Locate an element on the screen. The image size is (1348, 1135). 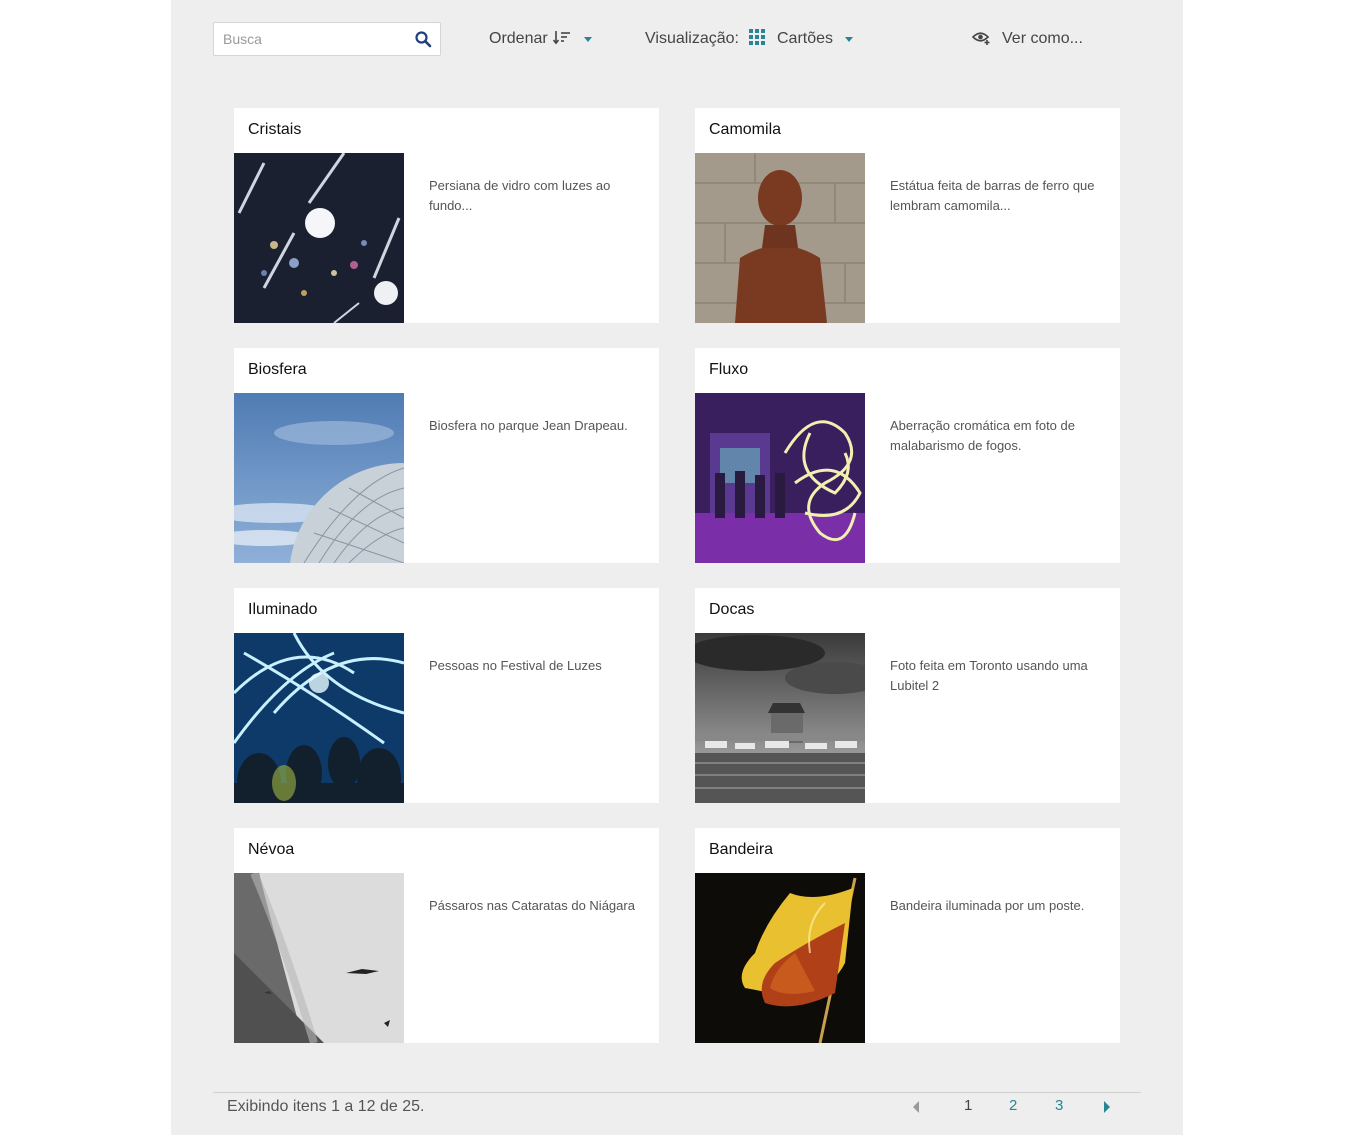
page-link-1: 1 is located at coordinates (968, 1105).